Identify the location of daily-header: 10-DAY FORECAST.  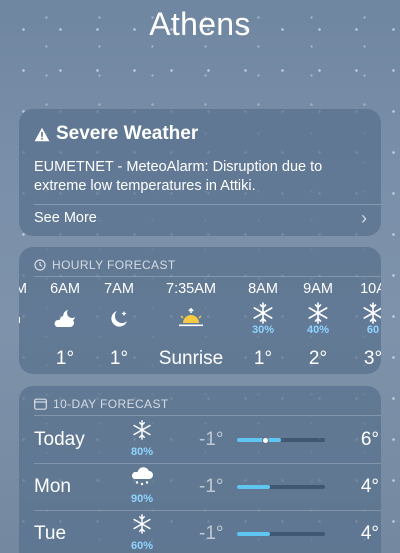
(101, 404).